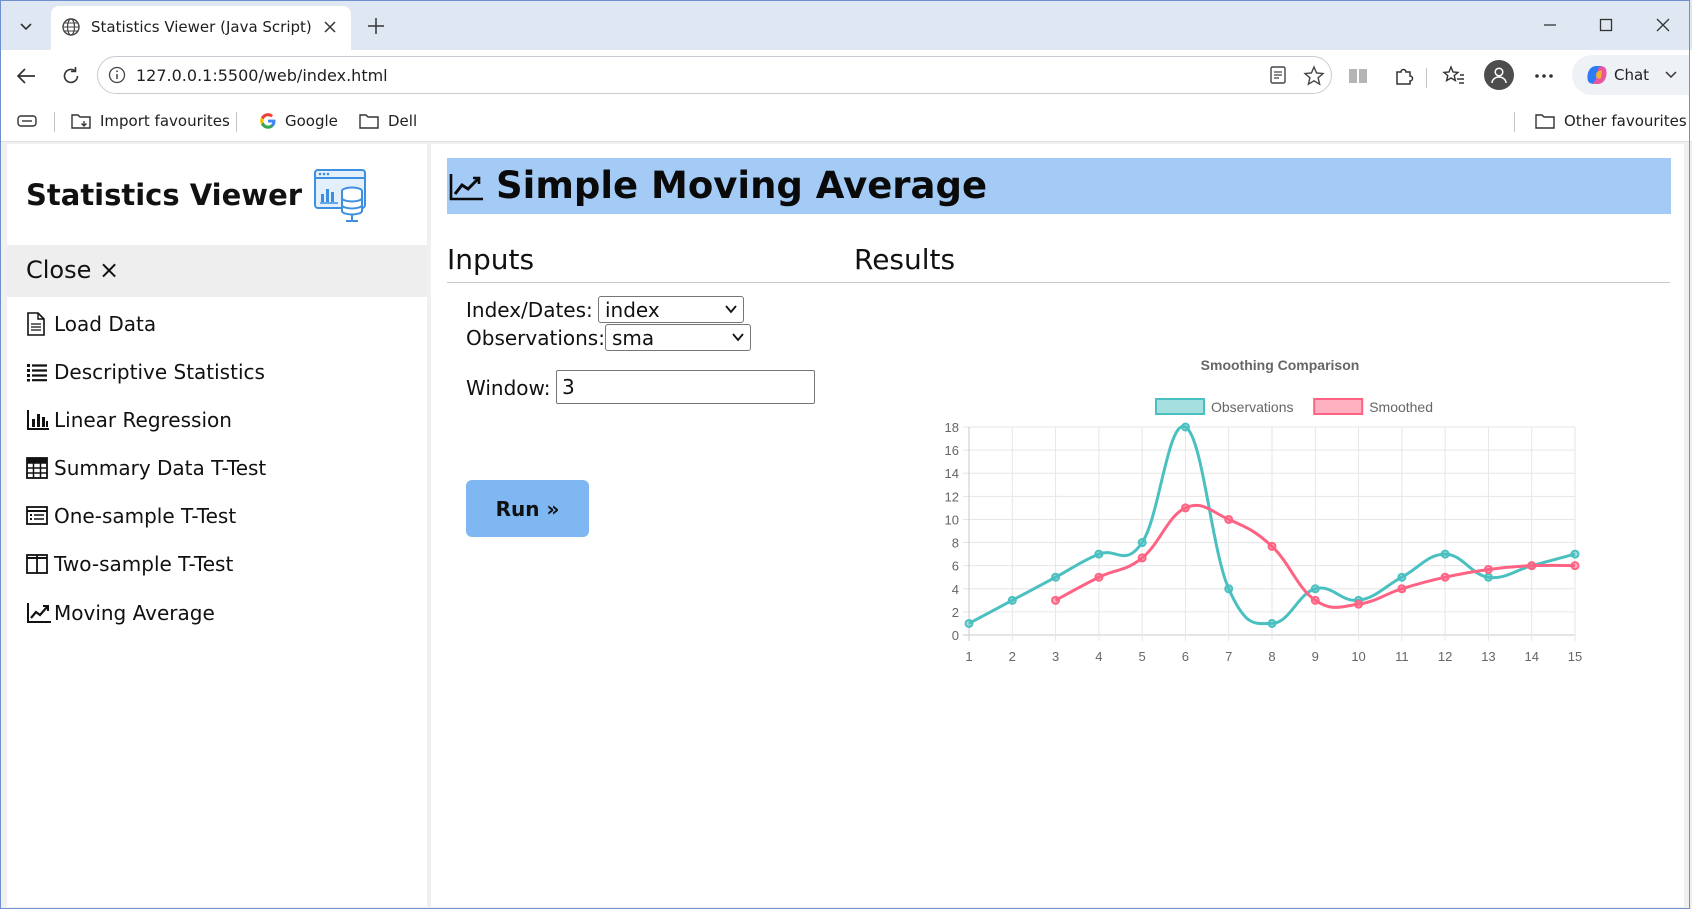  What do you see at coordinates (1531, 656) in the screenshot?
I see `x-tick-label: 14` at bounding box center [1531, 656].